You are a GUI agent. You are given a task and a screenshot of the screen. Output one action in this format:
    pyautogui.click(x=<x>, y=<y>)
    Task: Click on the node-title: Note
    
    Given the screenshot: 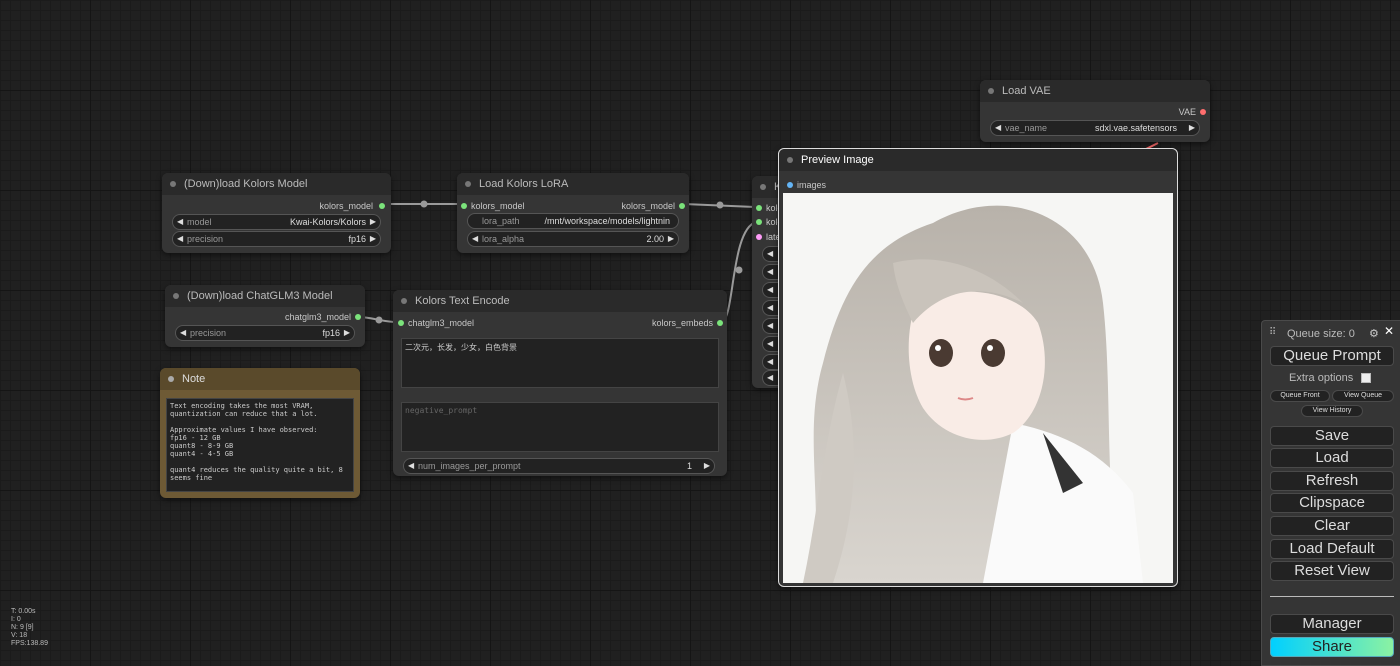 What is the action you would take?
    pyautogui.click(x=260, y=379)
    